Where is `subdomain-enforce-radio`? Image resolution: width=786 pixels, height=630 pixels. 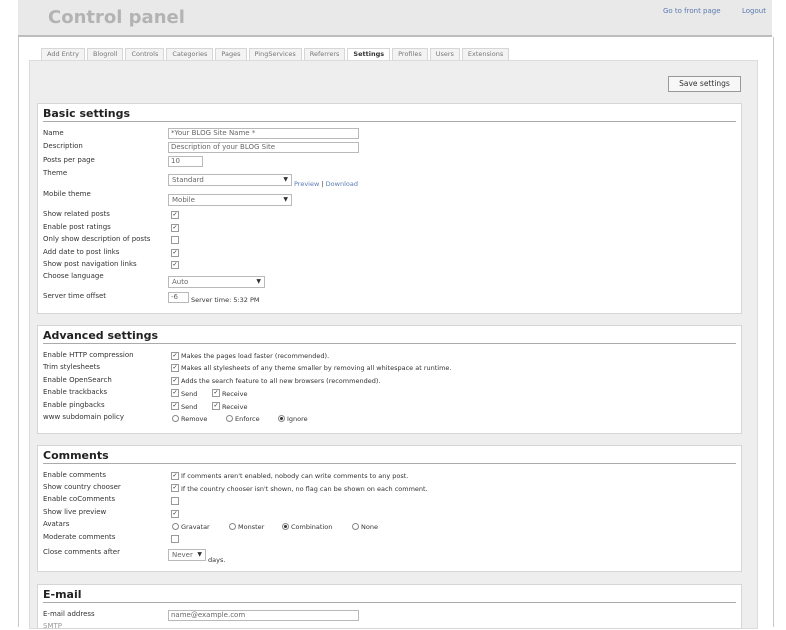 subdomain-enforce-radio is located at coordinates (229, 418).